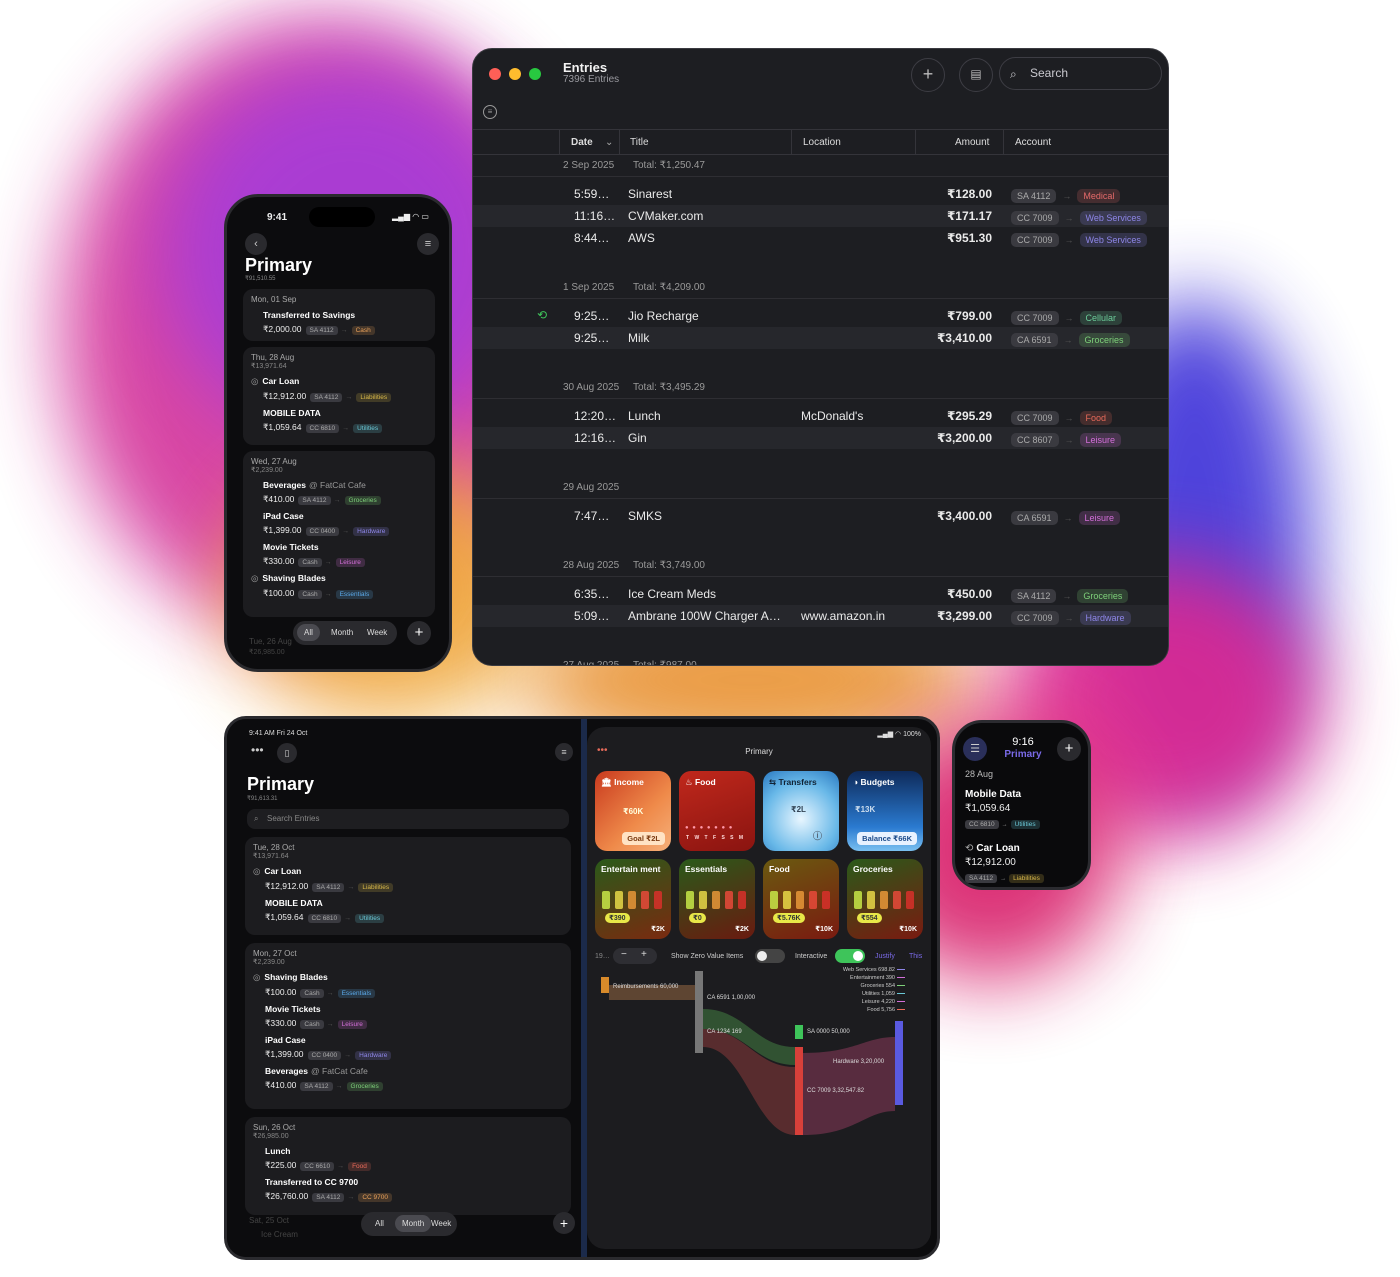  Describe the element at coordinates (820, 194) in the screenshot. I see `table-row: 5:59… Sinarest ₹128.00 SA 4112 → Medical` at that location.